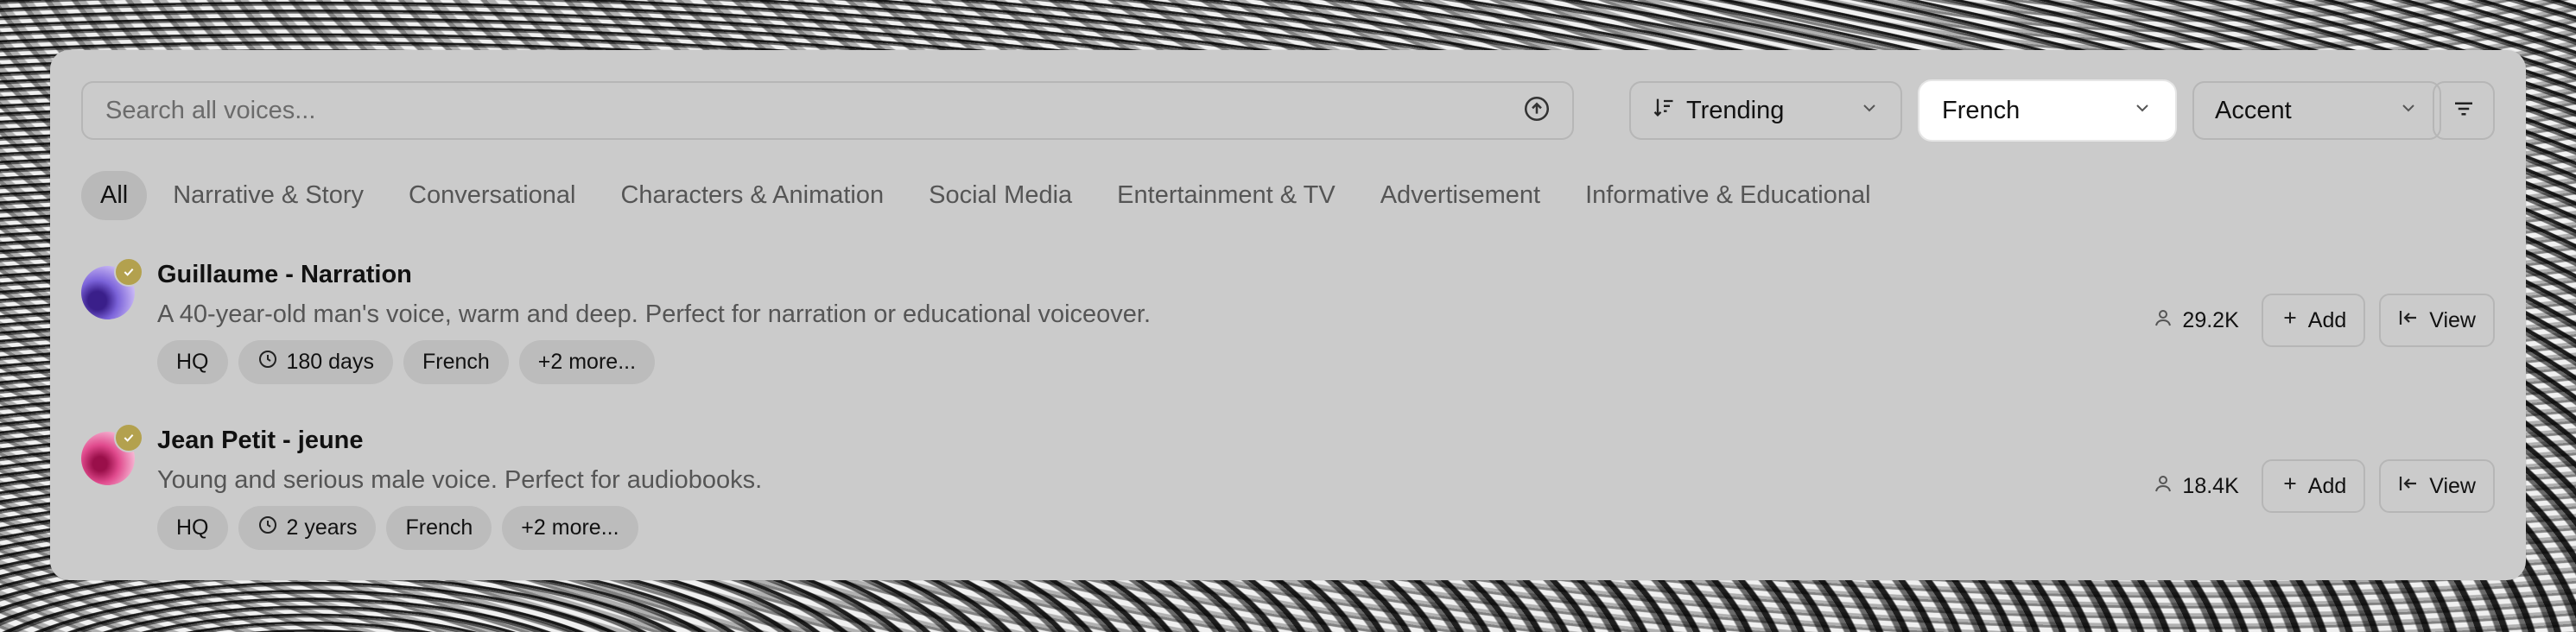 The image size is (2576, 632). Describe the element at coordinates (2253, 110) in the screenshot. I see `accent-label: Accent` at that location.